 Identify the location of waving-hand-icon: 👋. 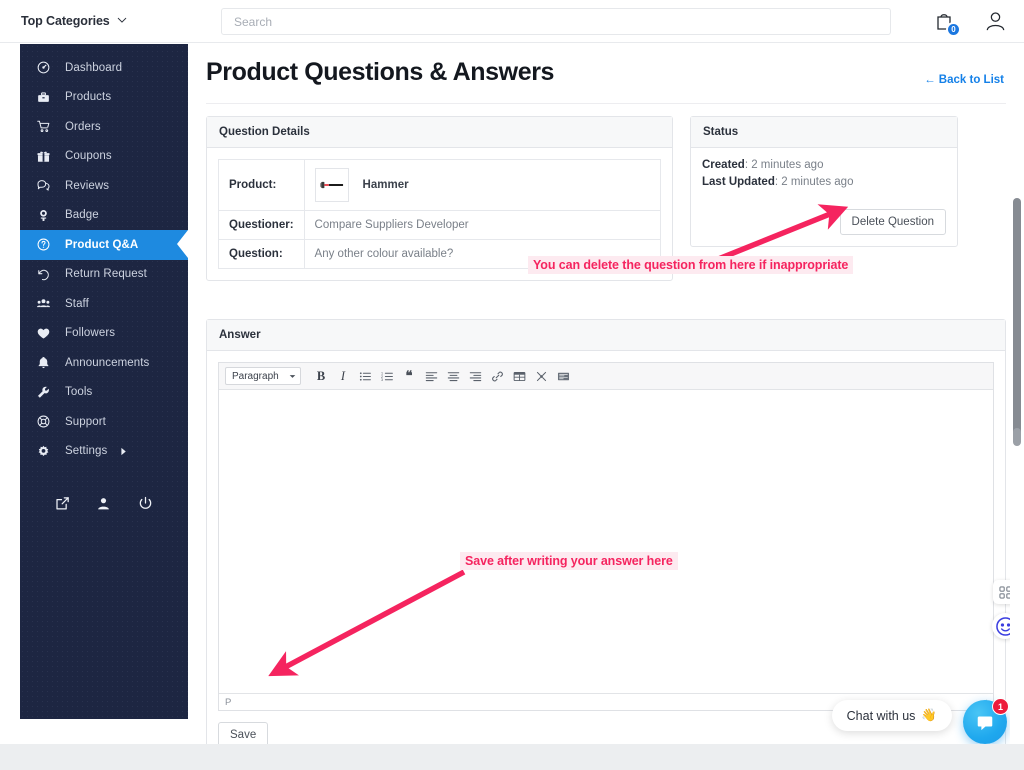
(929, 715).